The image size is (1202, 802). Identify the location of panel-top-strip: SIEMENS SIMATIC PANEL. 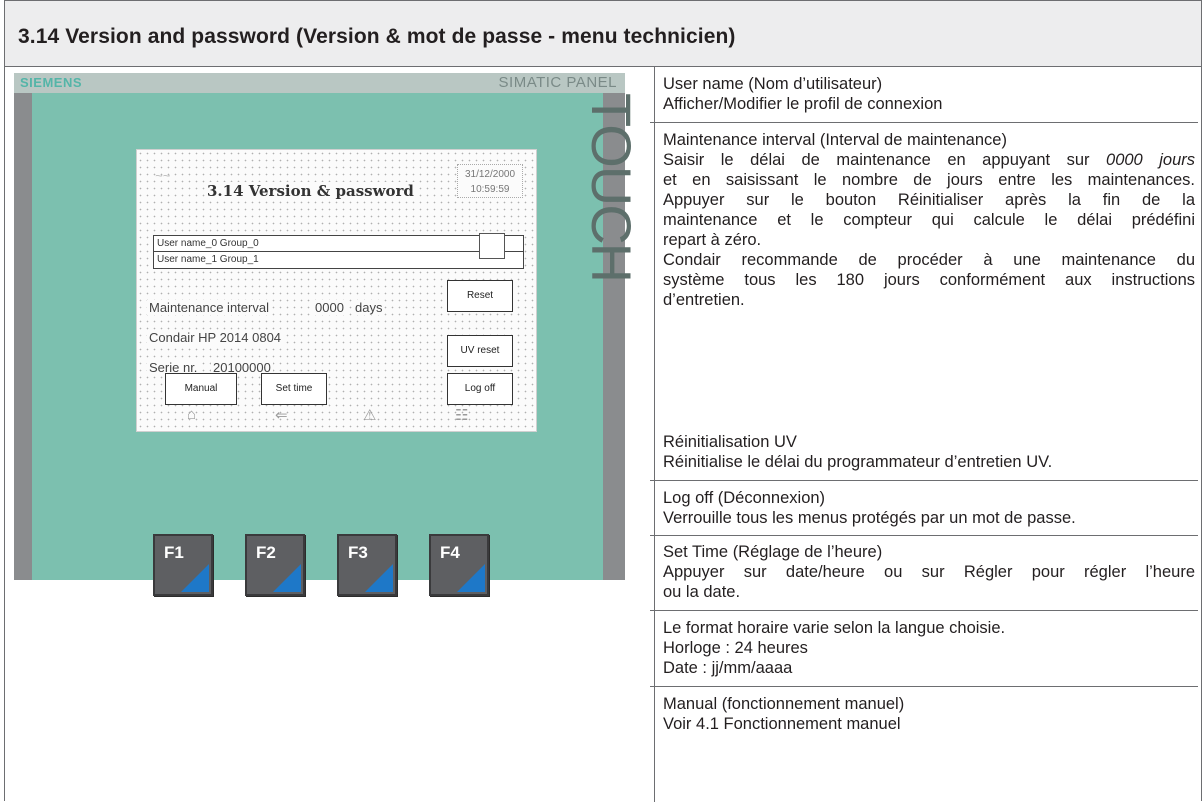
(319, 83).